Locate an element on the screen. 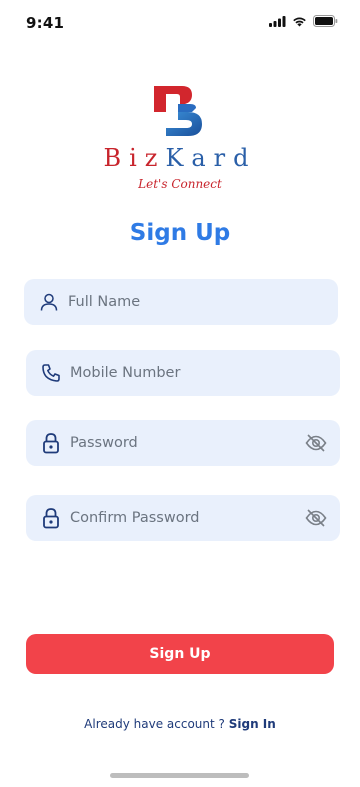 The height and width of the screenshot is (787, 360). sign-in-prompt-row: Already have account ? Sign In is located at coordinates (180, 724).